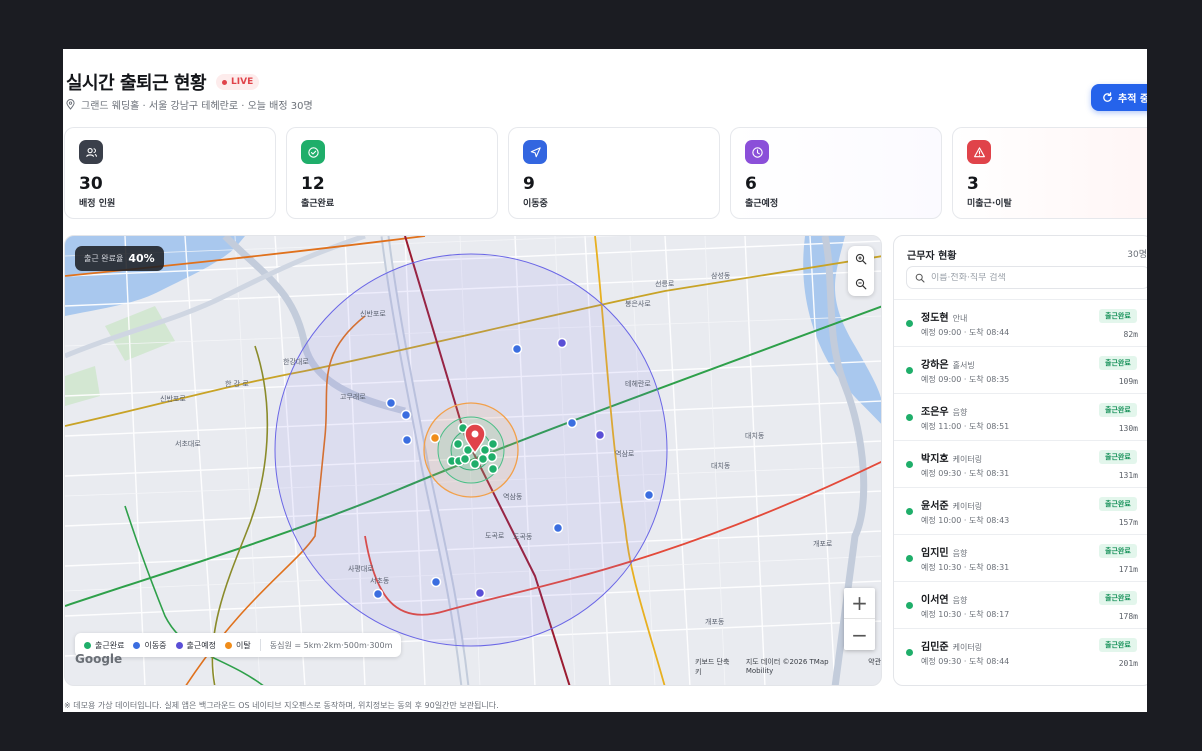 This screenshot has width=1202, height=751. What do you see at coordinates (1020, 651) in the screenshot?
I see `worker-row: 김민준 케이터링 예정 09:30 · 도착 08:44 출근완료 201m` at bounding box center [1020, 651].